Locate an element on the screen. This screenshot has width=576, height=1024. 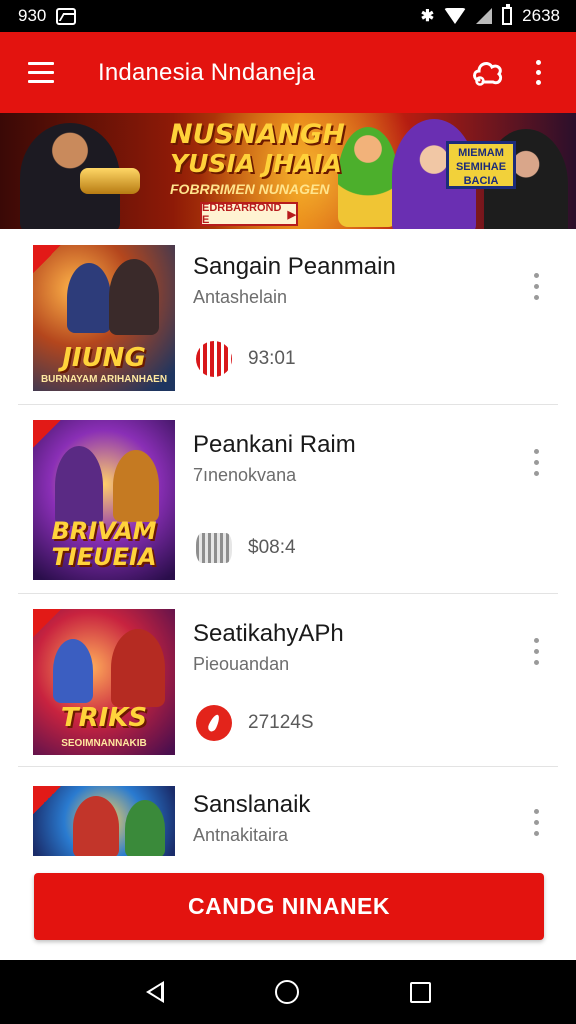
game-thumbnail: JIUNG BURNAYAM ARIHANHAEN is located at coordinates (104, 318).